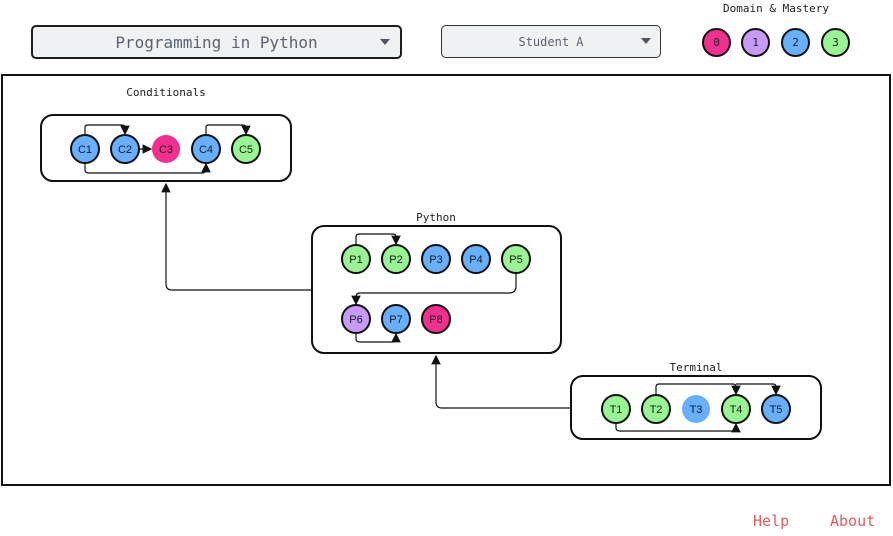  I want to click on skill-node-P8: P8, so click(436, 319).